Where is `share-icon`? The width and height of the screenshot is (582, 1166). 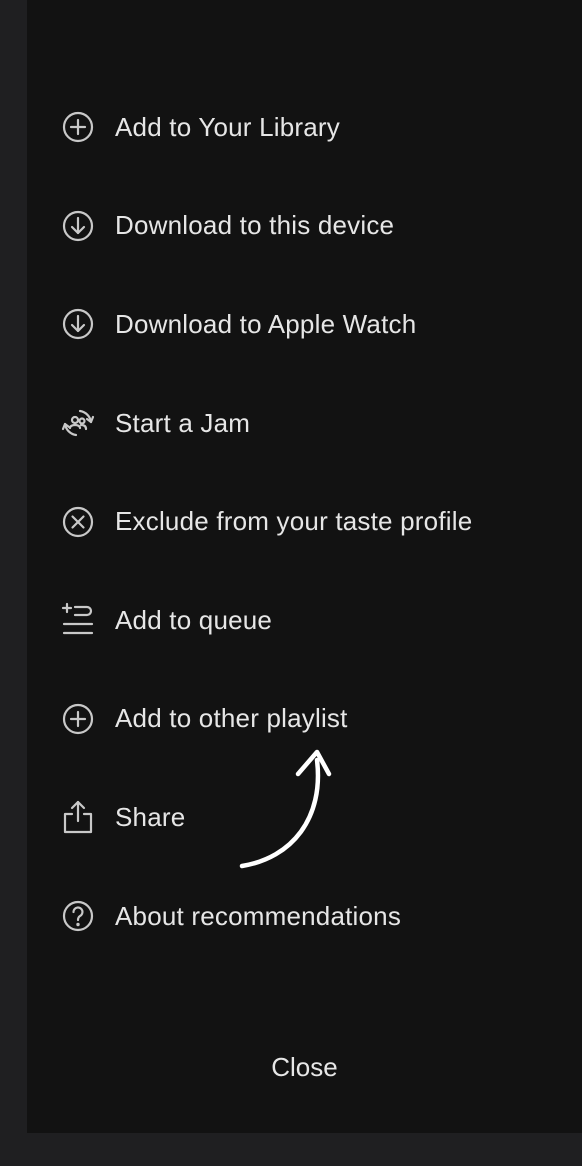
share-icon is located at coordinates (78, 817).